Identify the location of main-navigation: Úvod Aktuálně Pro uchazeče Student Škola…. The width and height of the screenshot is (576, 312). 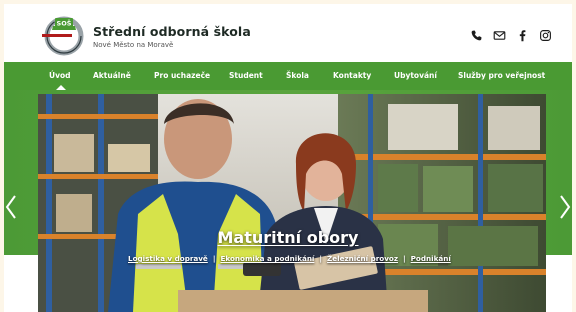
(288, 76).